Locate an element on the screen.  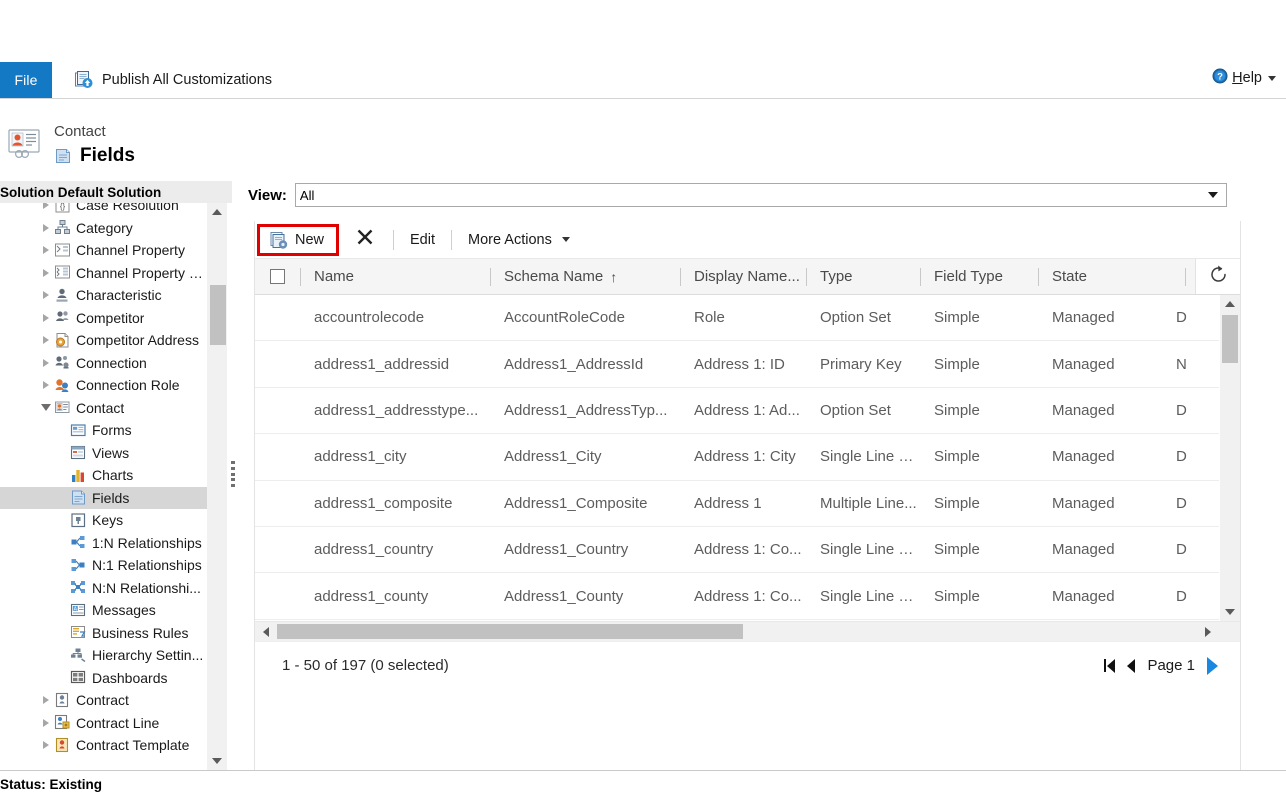
tree-item-contact: Contact is located at coordinates (104, 408).